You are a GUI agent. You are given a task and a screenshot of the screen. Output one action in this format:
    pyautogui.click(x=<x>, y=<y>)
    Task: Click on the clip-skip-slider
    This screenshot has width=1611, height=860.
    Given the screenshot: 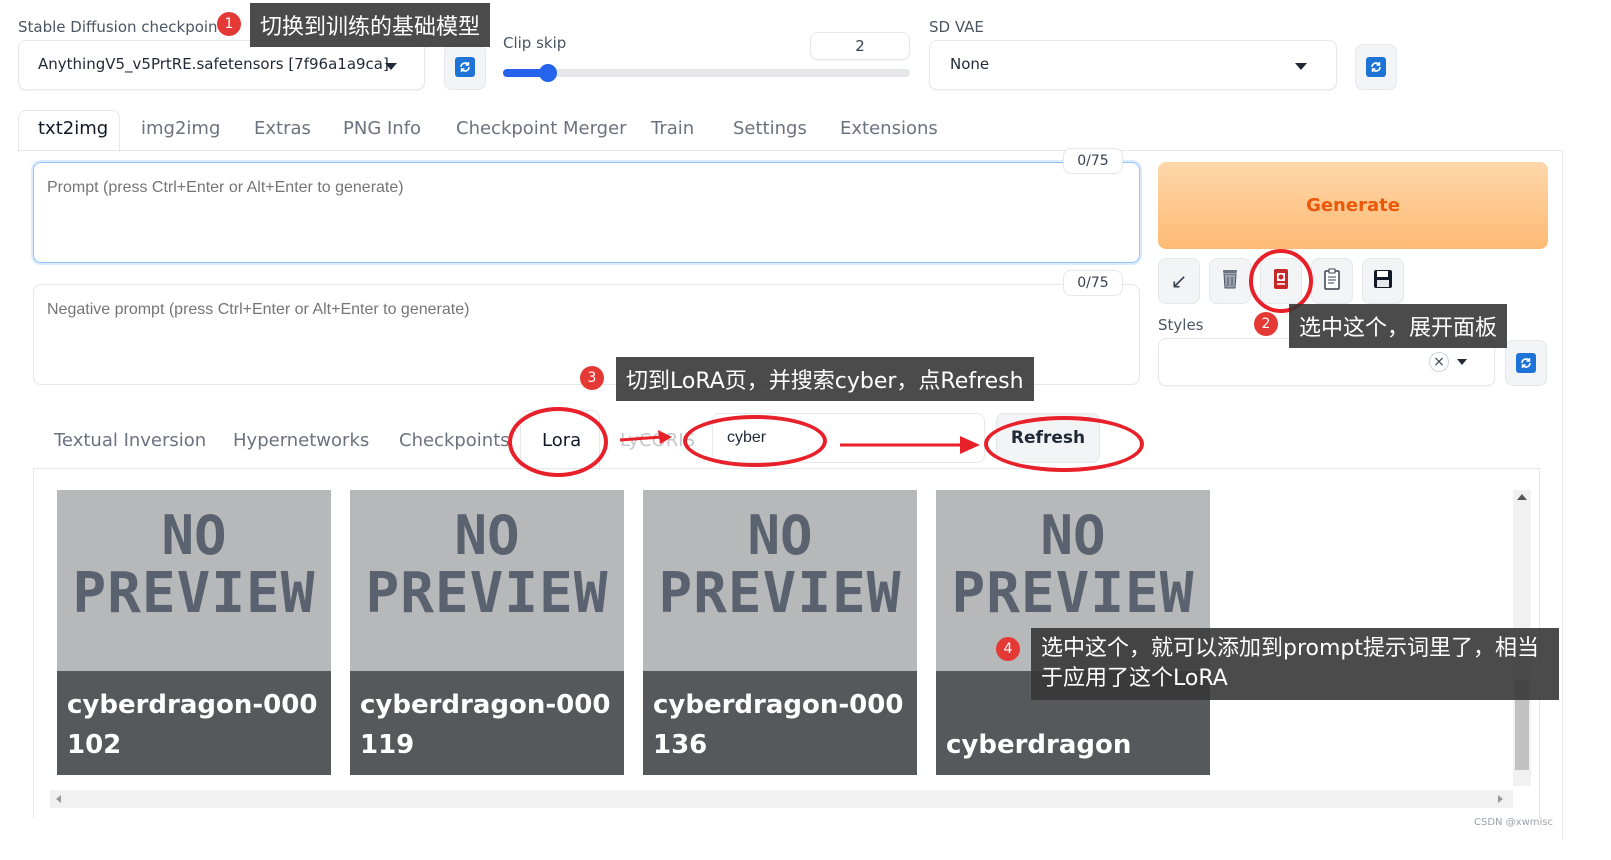 What is the action you would take?
    pyautogui.click(x=706, y=73)
    